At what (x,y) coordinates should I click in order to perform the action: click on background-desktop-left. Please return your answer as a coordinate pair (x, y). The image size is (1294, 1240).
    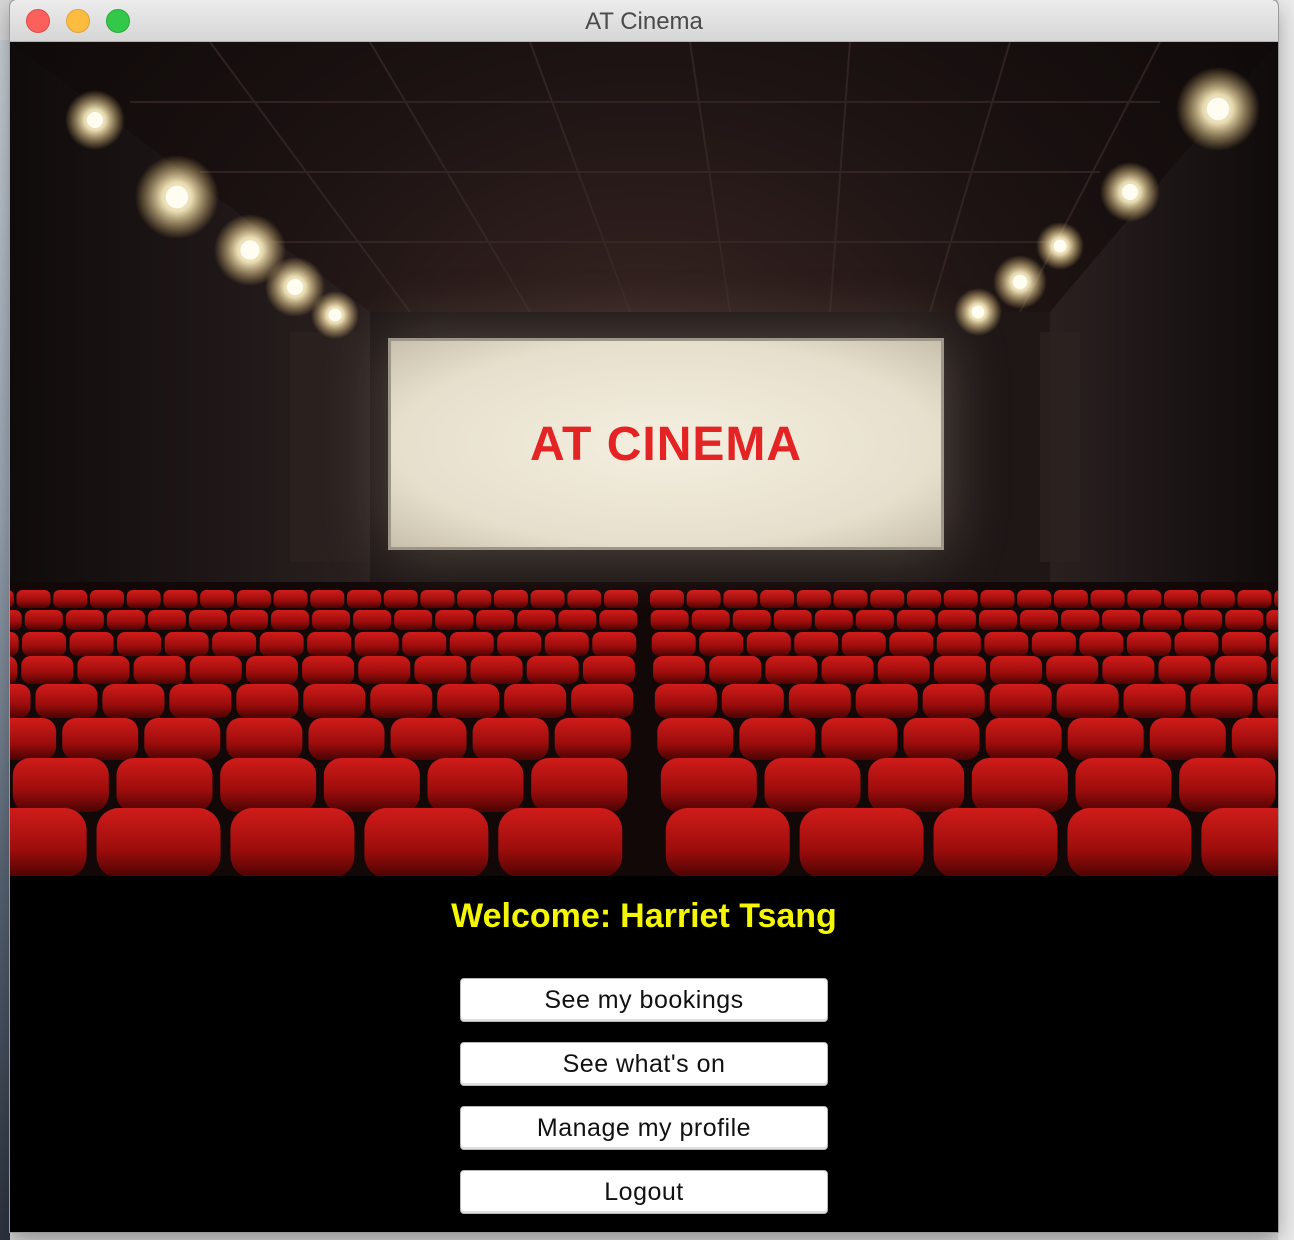
    Looking at the image, I should click on (5, 640).